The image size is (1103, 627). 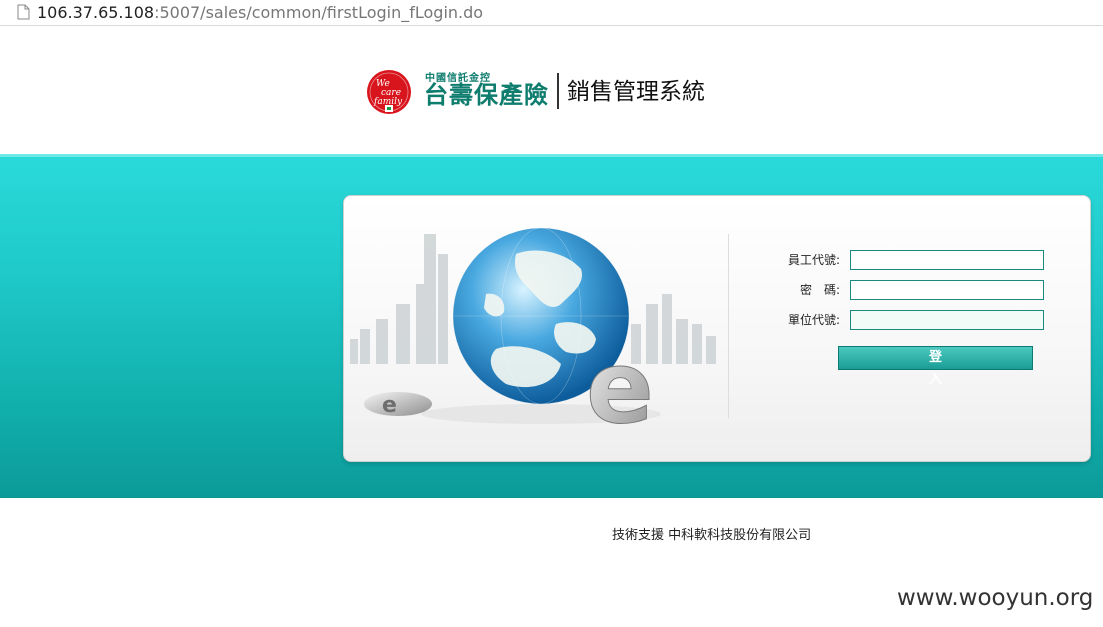 I want to click on brand-logo: We care family 中國信託金控 台壽保產險 銷售管理系統, so click(x=546, y=95).